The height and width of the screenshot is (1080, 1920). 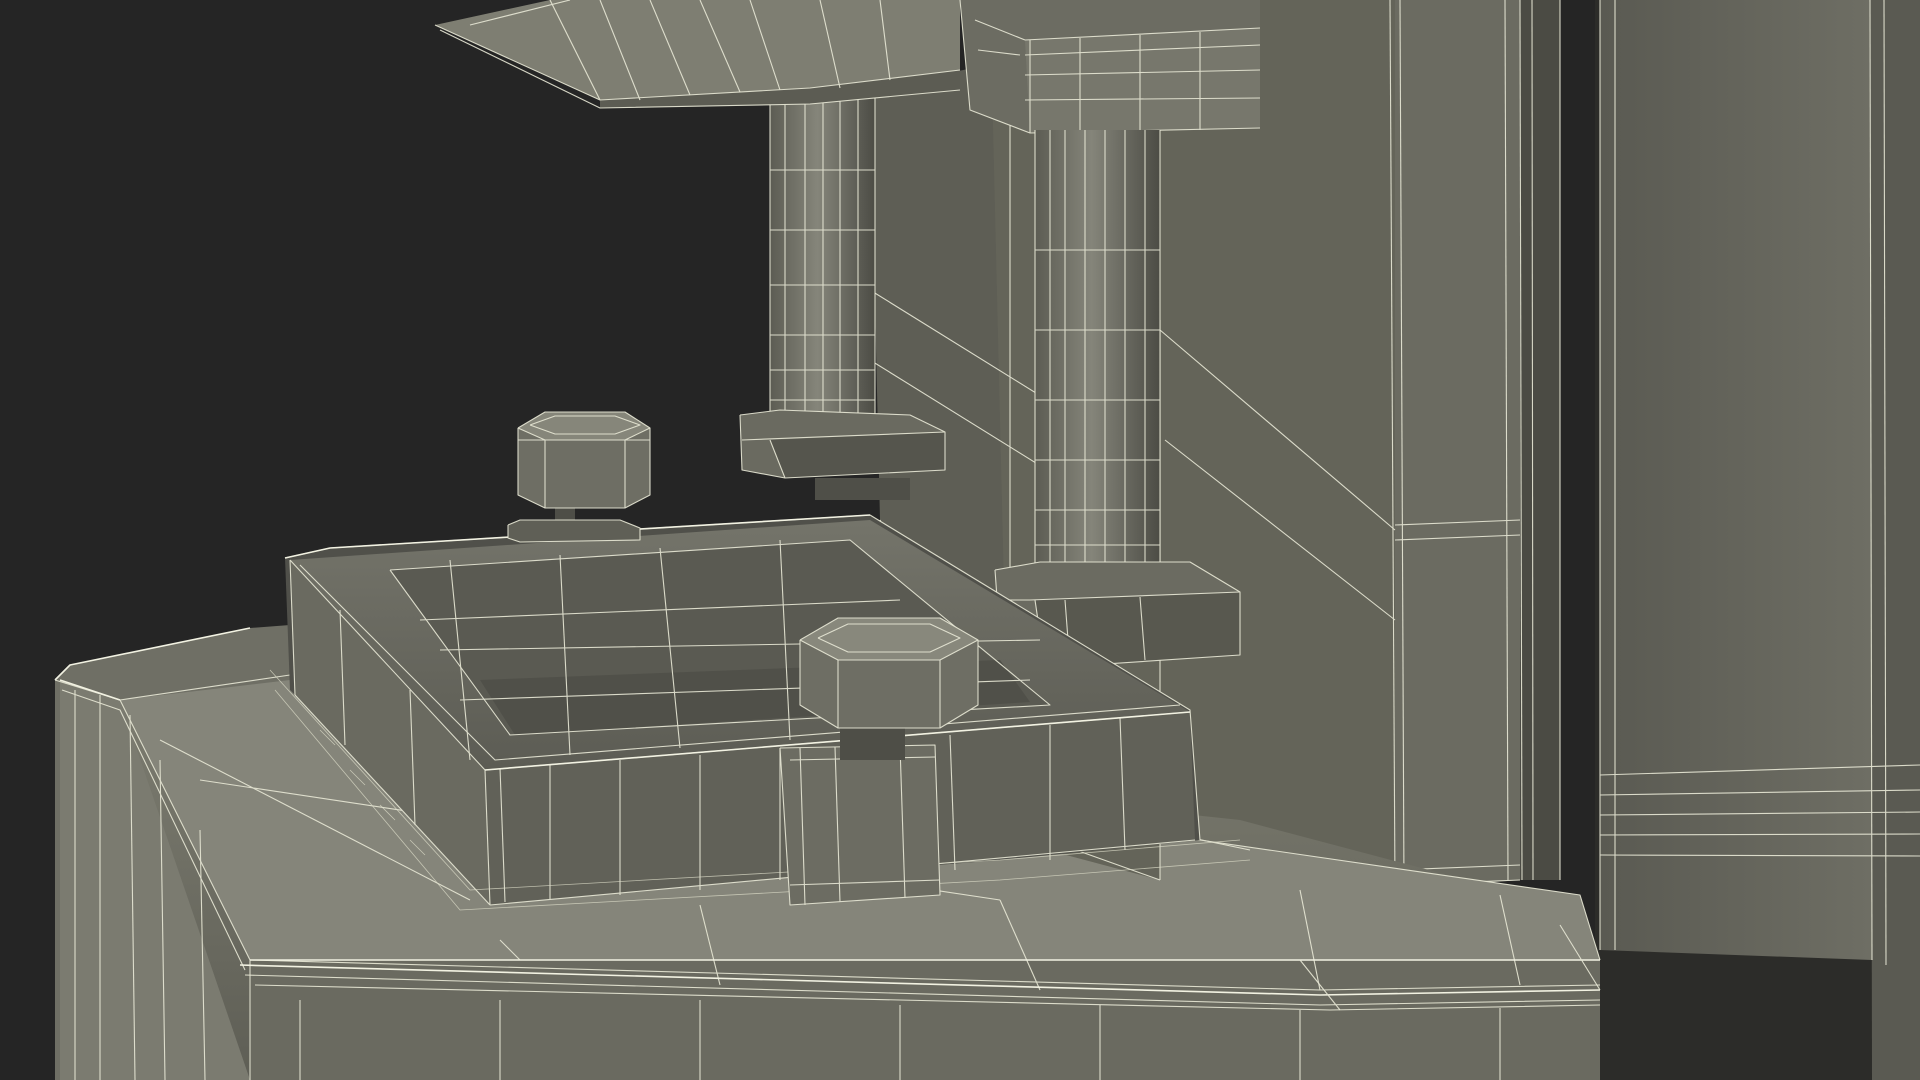 What do you see at coordinates (579, 477) in the screenshot?
I see `hex-knob-left` at bounding box center [579, 477].